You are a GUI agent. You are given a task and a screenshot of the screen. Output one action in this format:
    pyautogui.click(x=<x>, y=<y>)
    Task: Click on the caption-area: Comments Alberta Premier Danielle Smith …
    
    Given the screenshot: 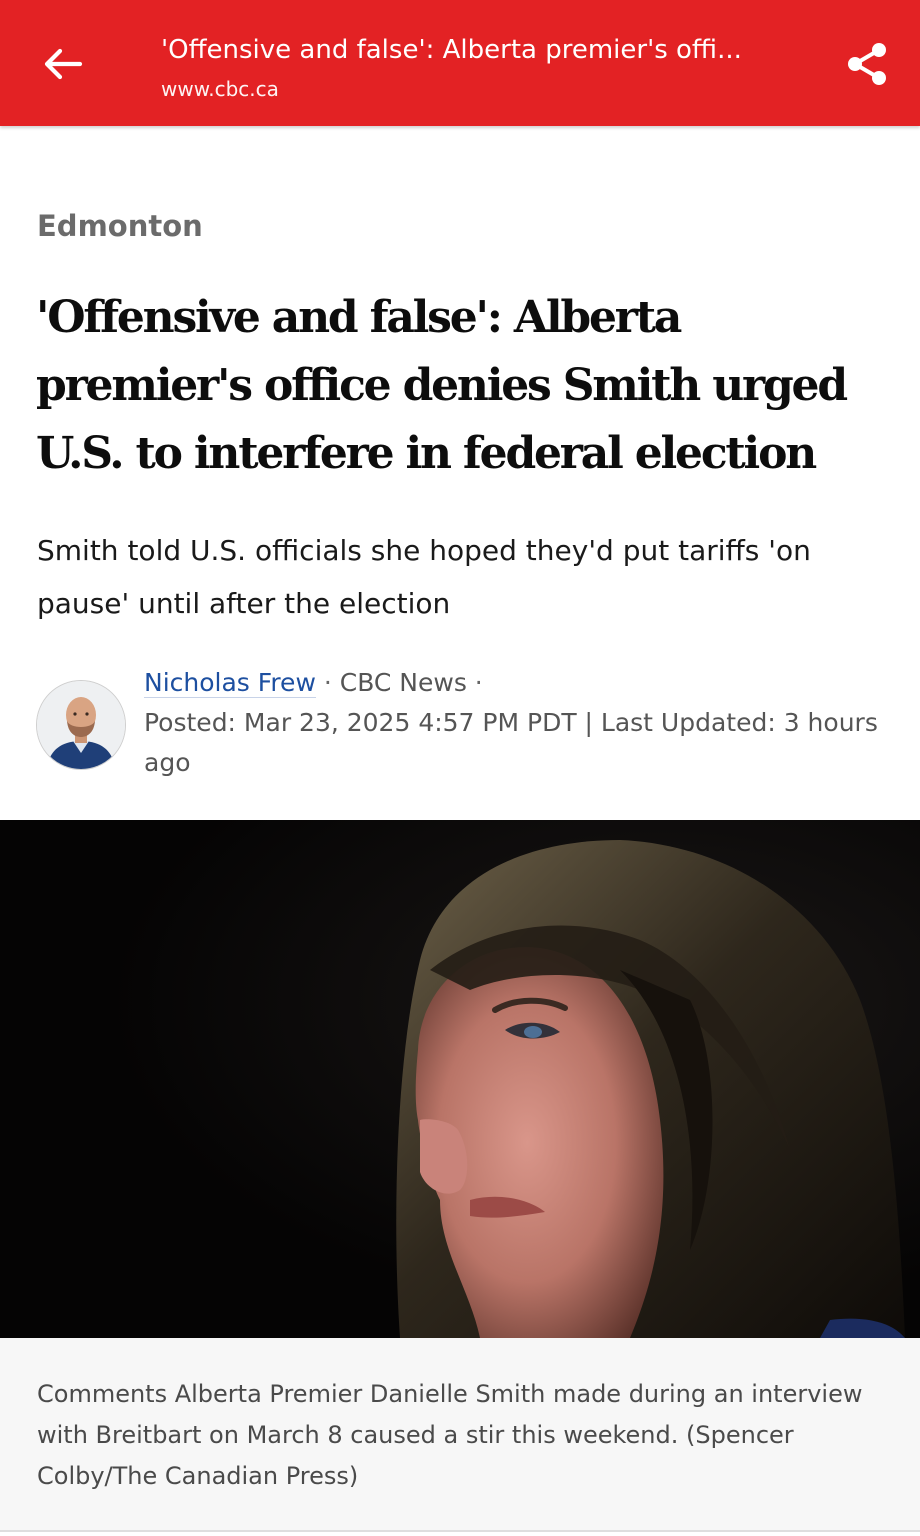 What is the action you would take?
    pyautogui.click(x=460, y=1434)
    